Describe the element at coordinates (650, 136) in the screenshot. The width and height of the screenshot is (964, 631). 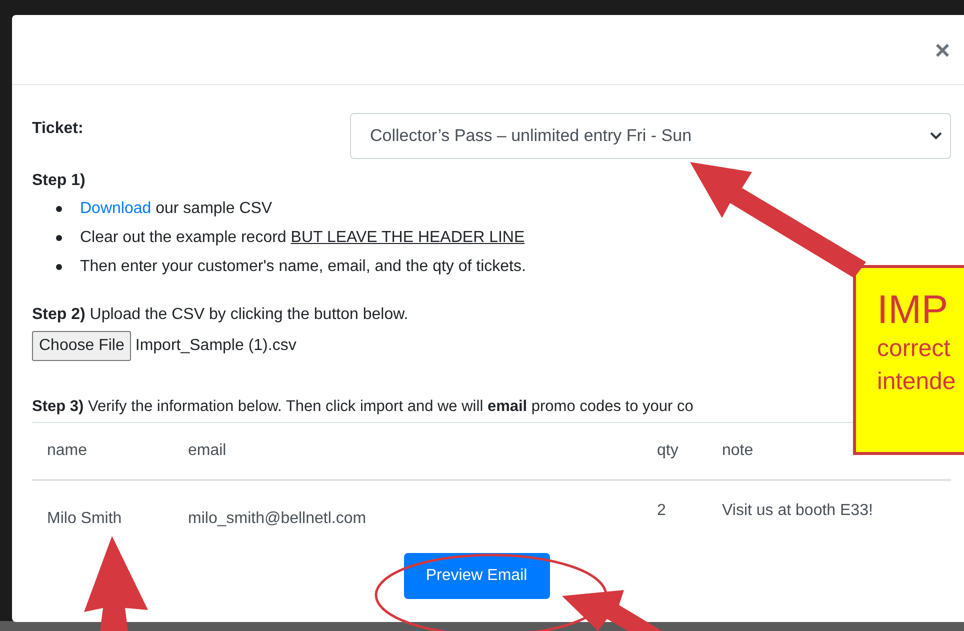
I see `ticket-select: Collector’s Pass – unlimited entry Fri - Sun` at that location.